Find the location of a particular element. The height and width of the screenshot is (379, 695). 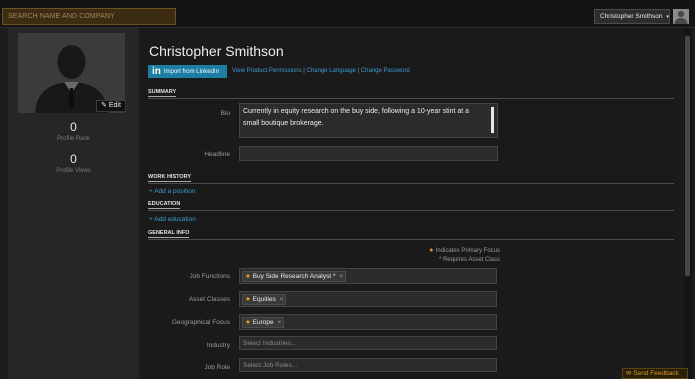

chevron-down-icon: ▾ is located at coordinates (667, 17).